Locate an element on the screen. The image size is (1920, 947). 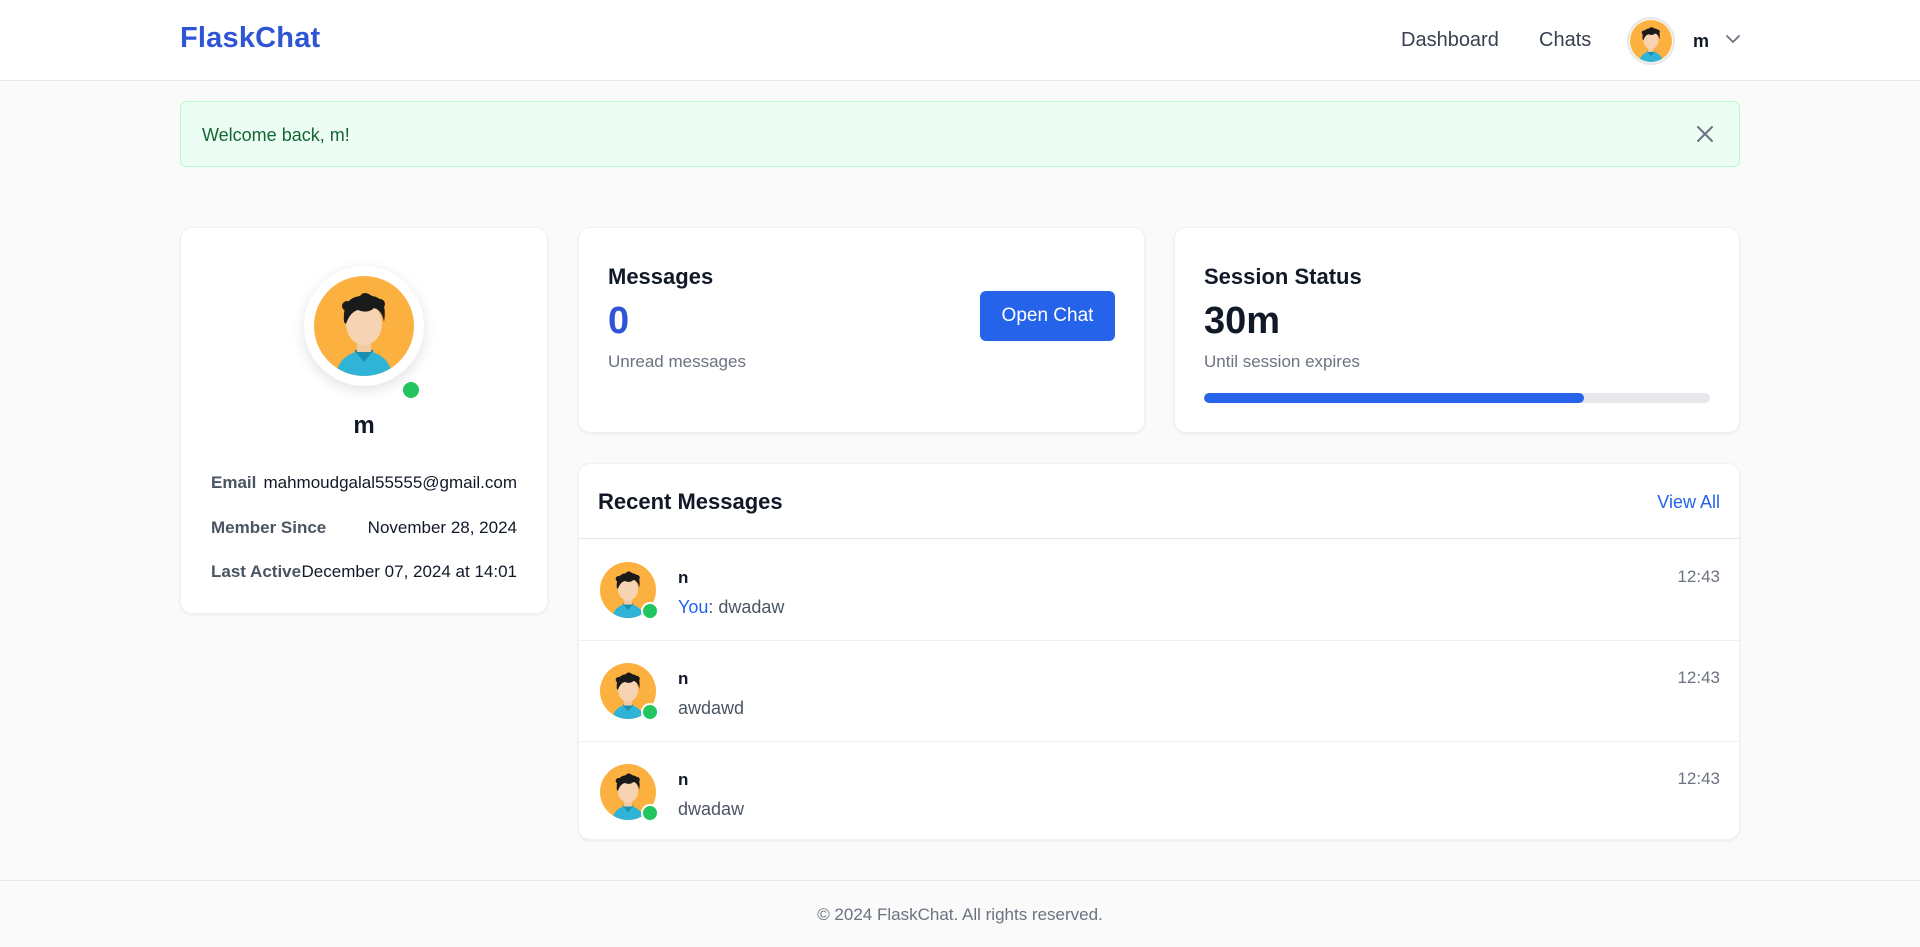
message-preview: You: dwadaw is located at coordinates (731, 607).